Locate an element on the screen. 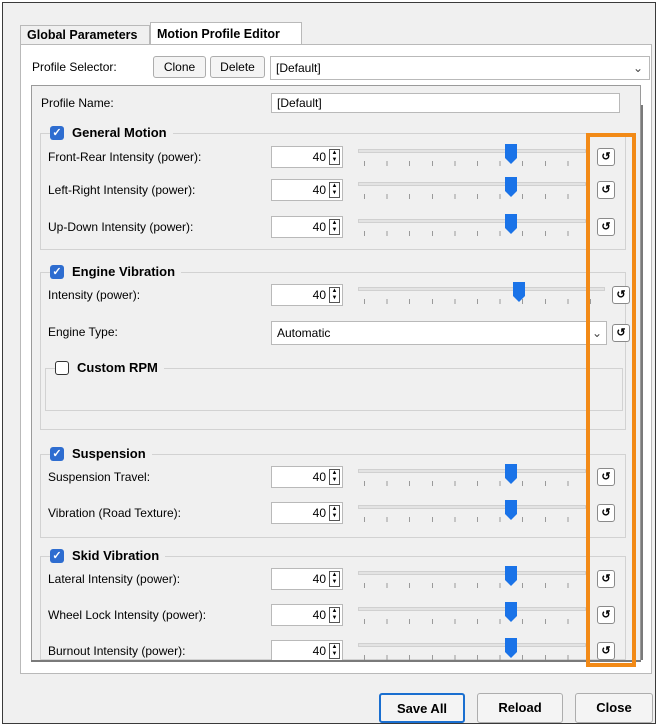  front-rear-intensity-slider-ticks is located at coordinates (472, 163).